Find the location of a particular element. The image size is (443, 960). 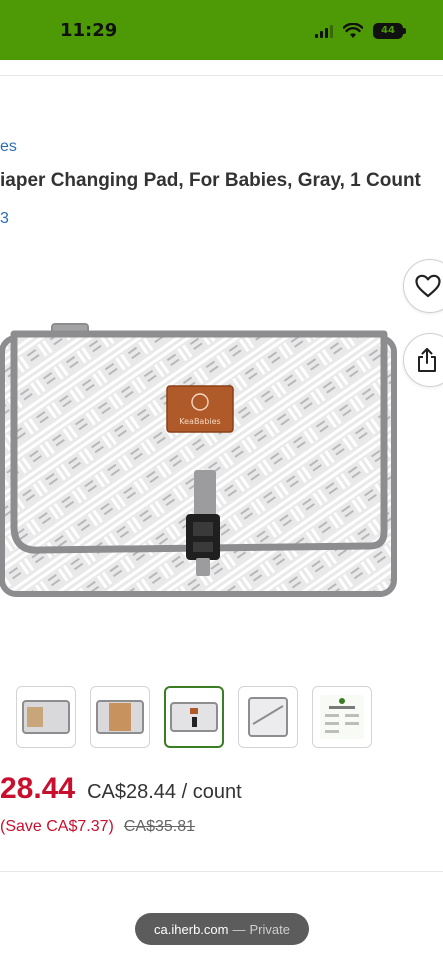

battery-icon: 44 is located at coordinates (389, 31).